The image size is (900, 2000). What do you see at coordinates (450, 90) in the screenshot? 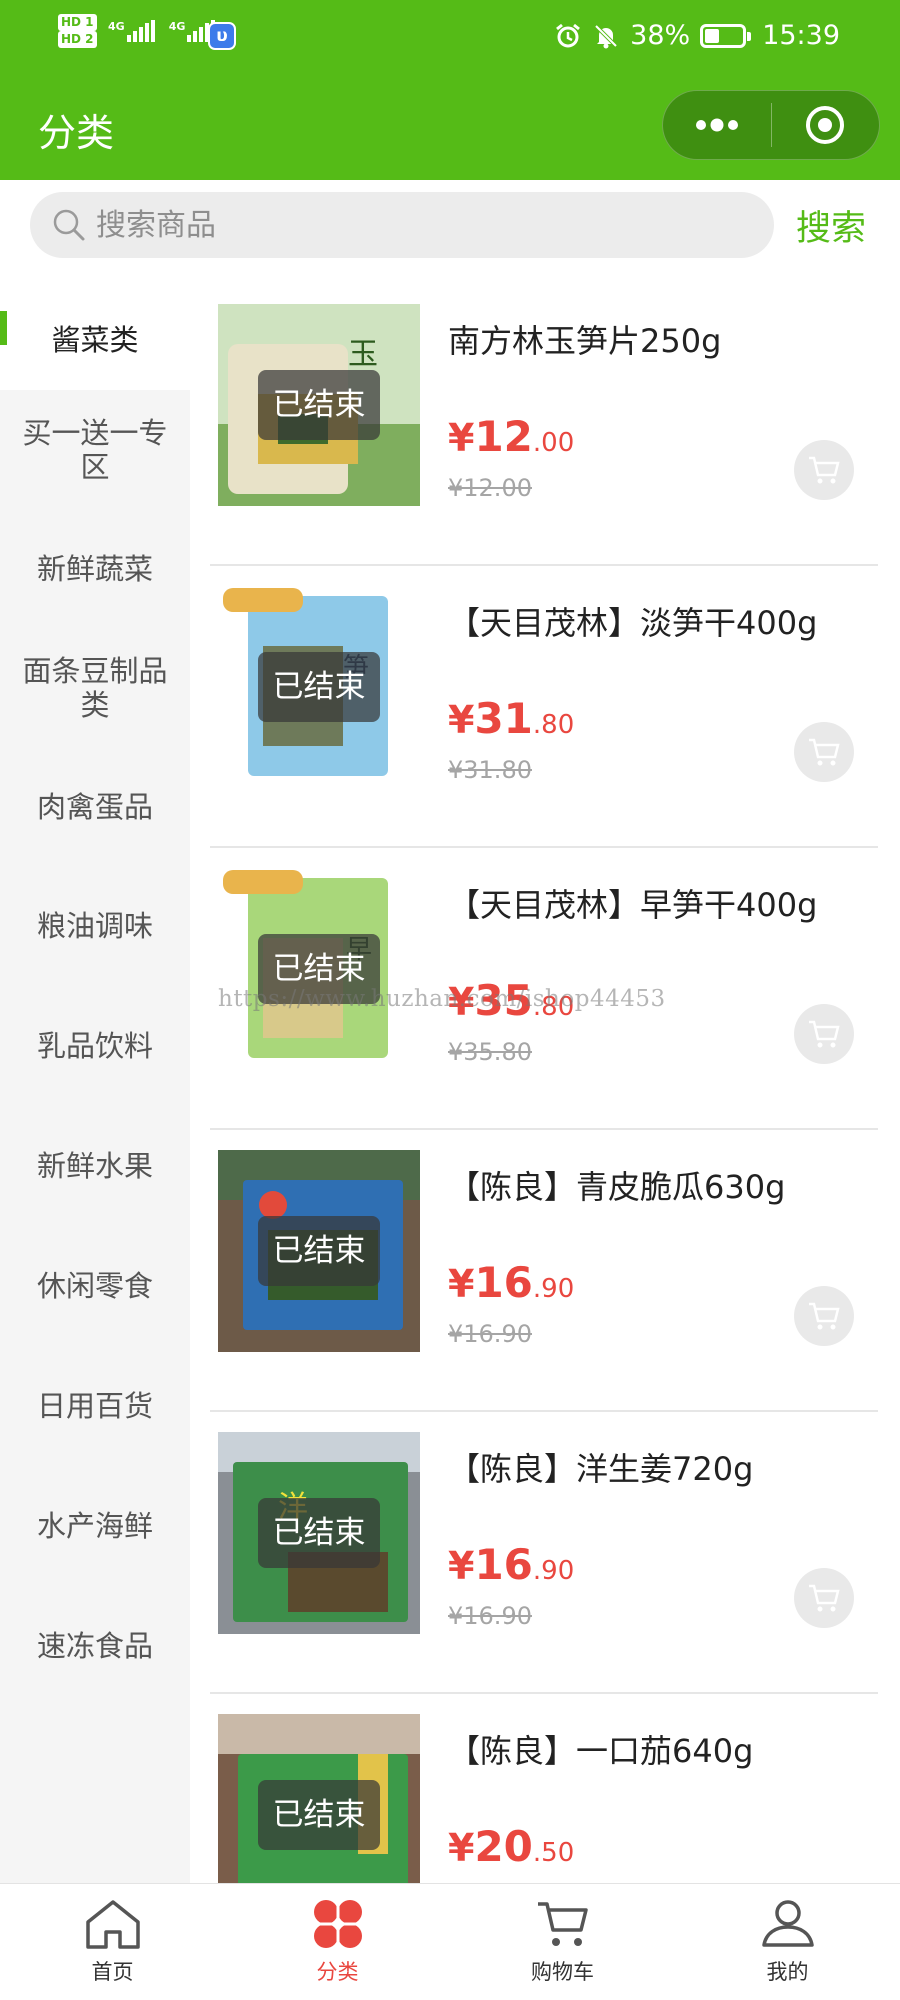
I see `top-bar: HD 1 HD 2 4G 4G υ 38% 15:39 分类` at bounding box center [450, 90].